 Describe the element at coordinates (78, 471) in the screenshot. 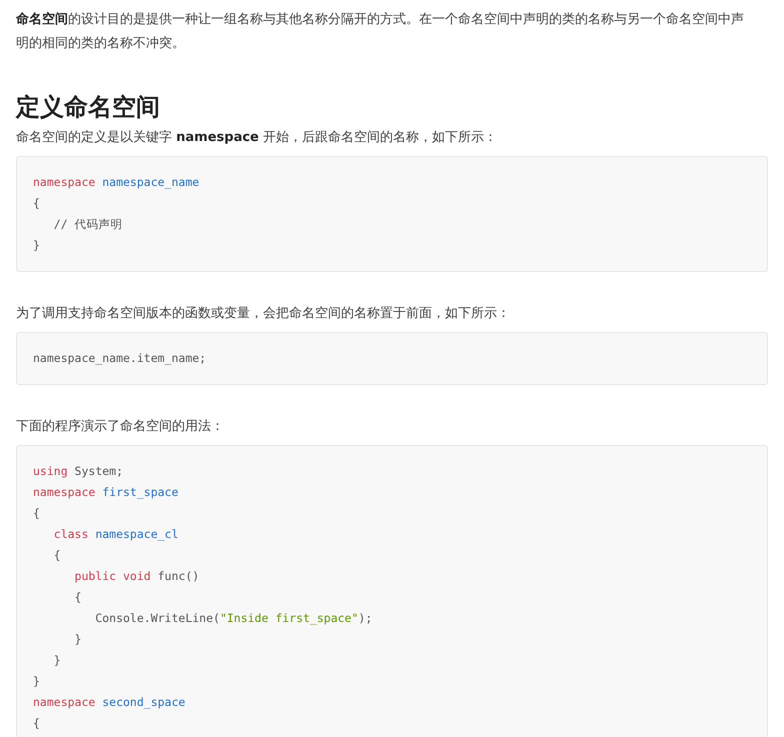

I see `code-line: using System;` at that location.